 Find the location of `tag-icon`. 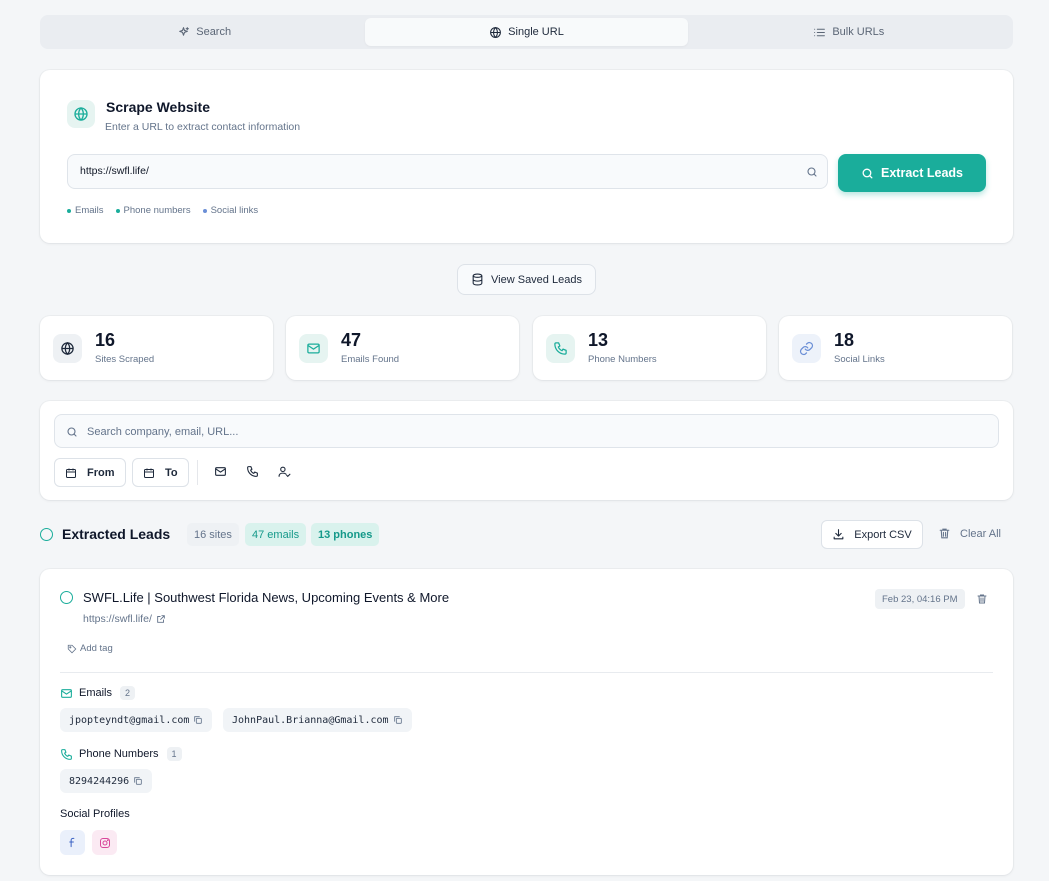

tag-icon is located at coordinates (72, 649).